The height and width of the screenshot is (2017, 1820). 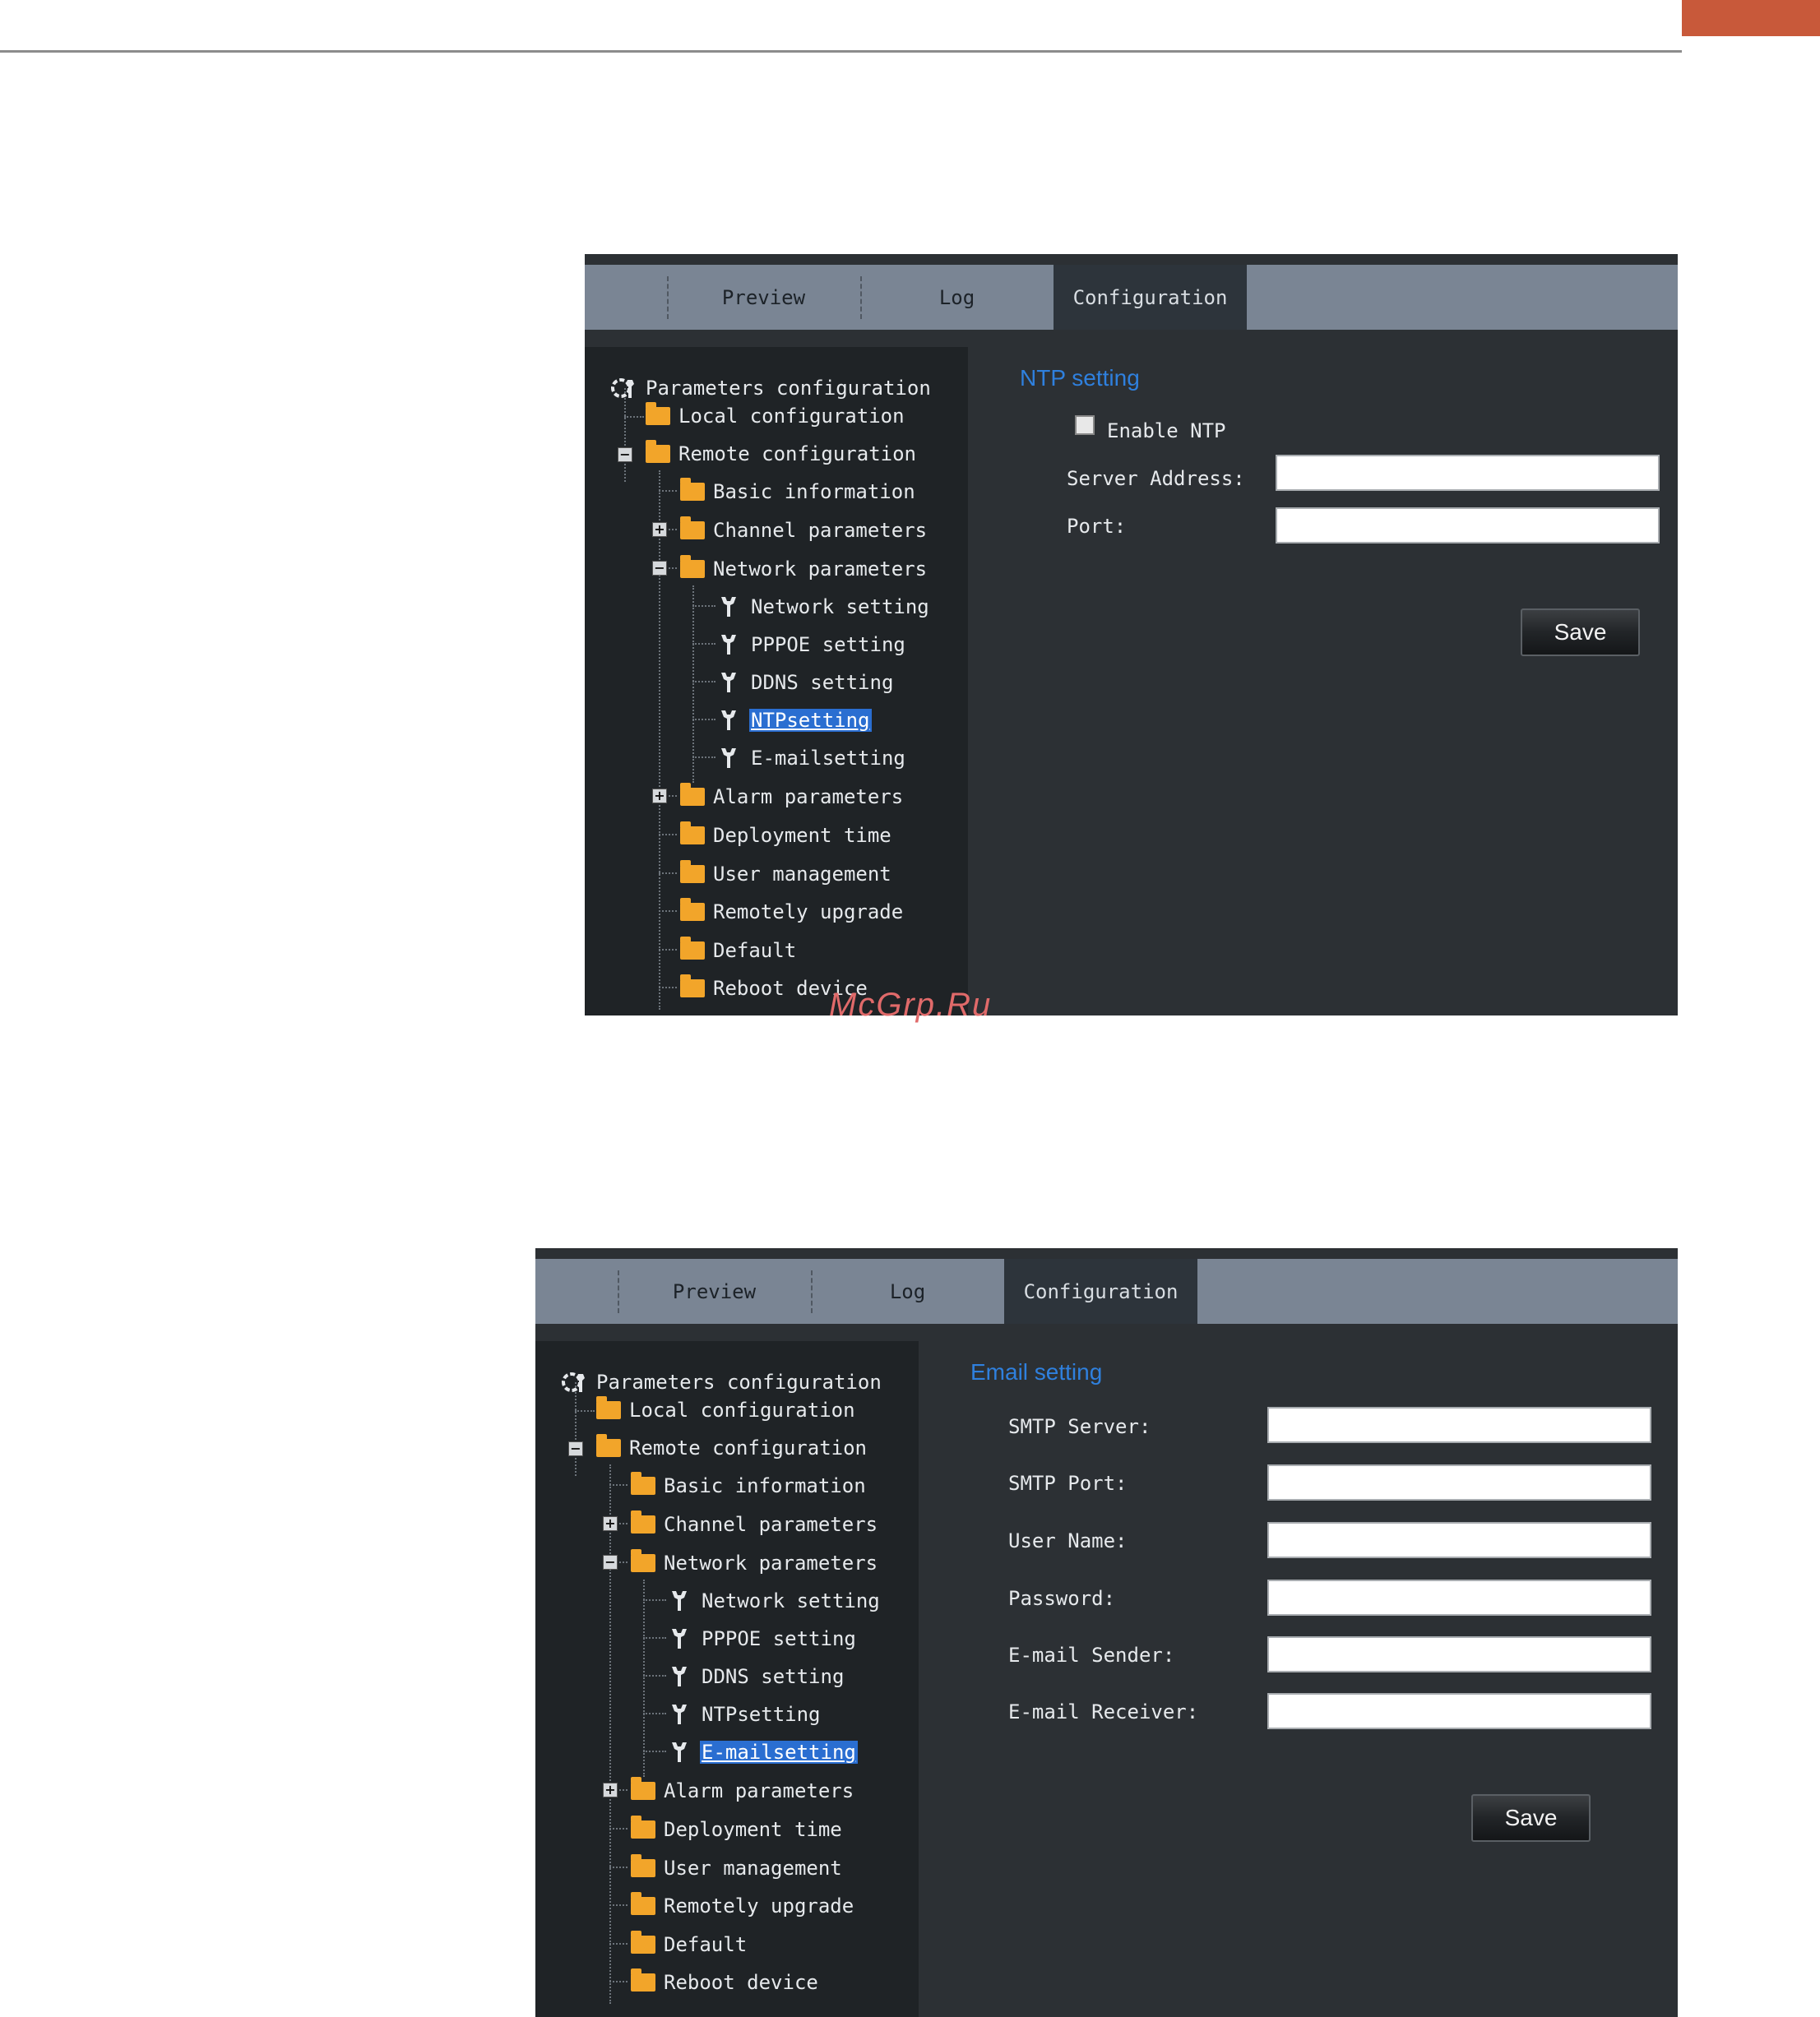 What do you see at coordinates (1459, 1598) in the screenshot?
I see `password-input` at bounding box center [1459, 1598].